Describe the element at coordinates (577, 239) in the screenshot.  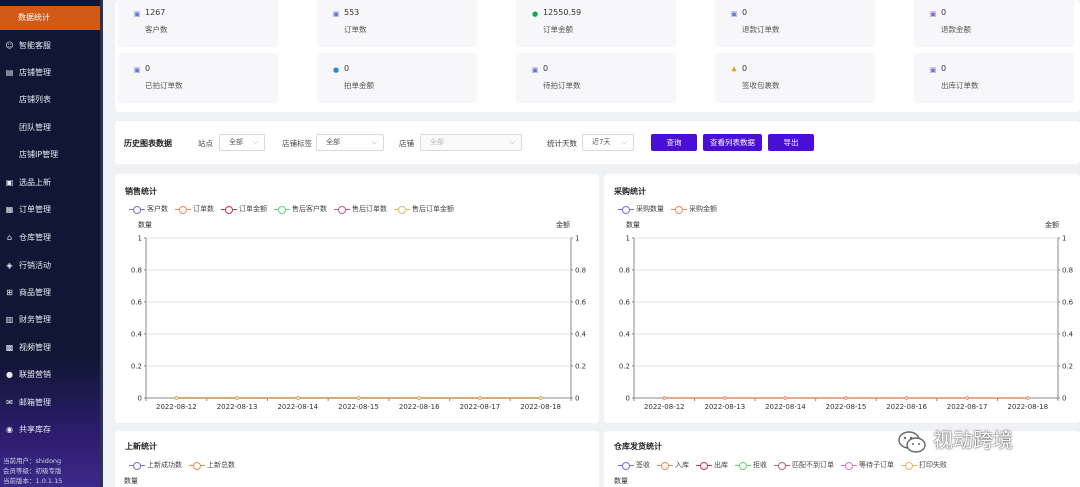
I see `y2-tick-label: 1` at that location.